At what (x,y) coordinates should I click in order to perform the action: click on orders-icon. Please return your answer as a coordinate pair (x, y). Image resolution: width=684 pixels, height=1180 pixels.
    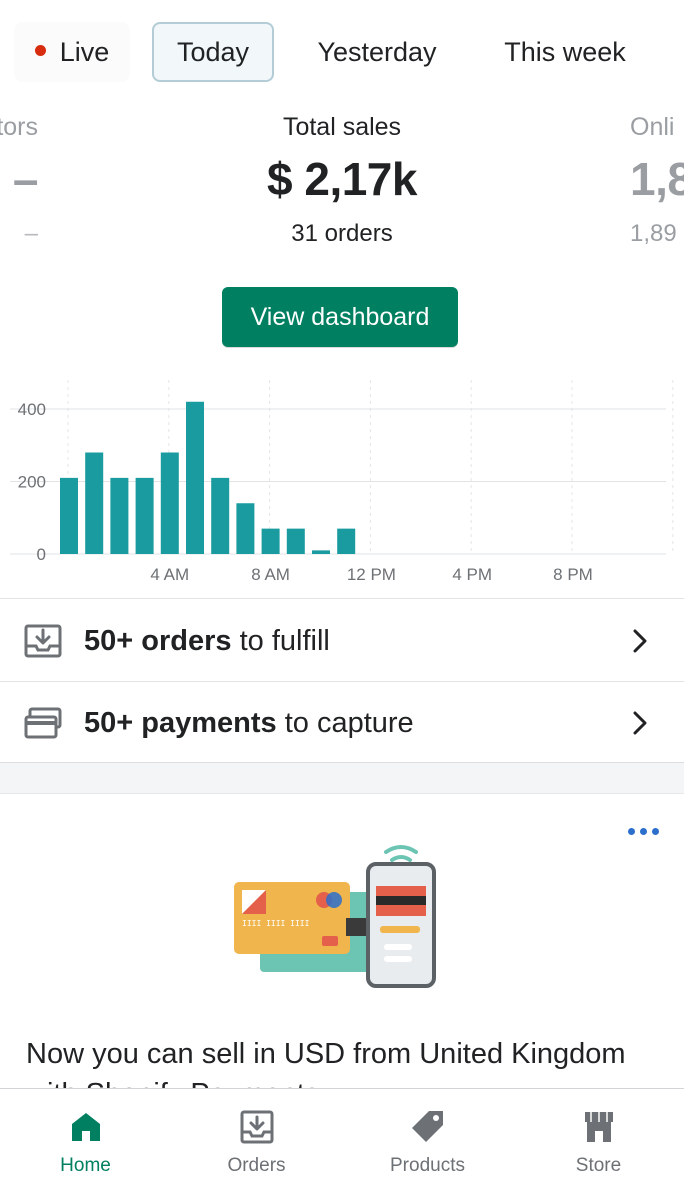
    Looking at the image, I should click on (256, 1127).